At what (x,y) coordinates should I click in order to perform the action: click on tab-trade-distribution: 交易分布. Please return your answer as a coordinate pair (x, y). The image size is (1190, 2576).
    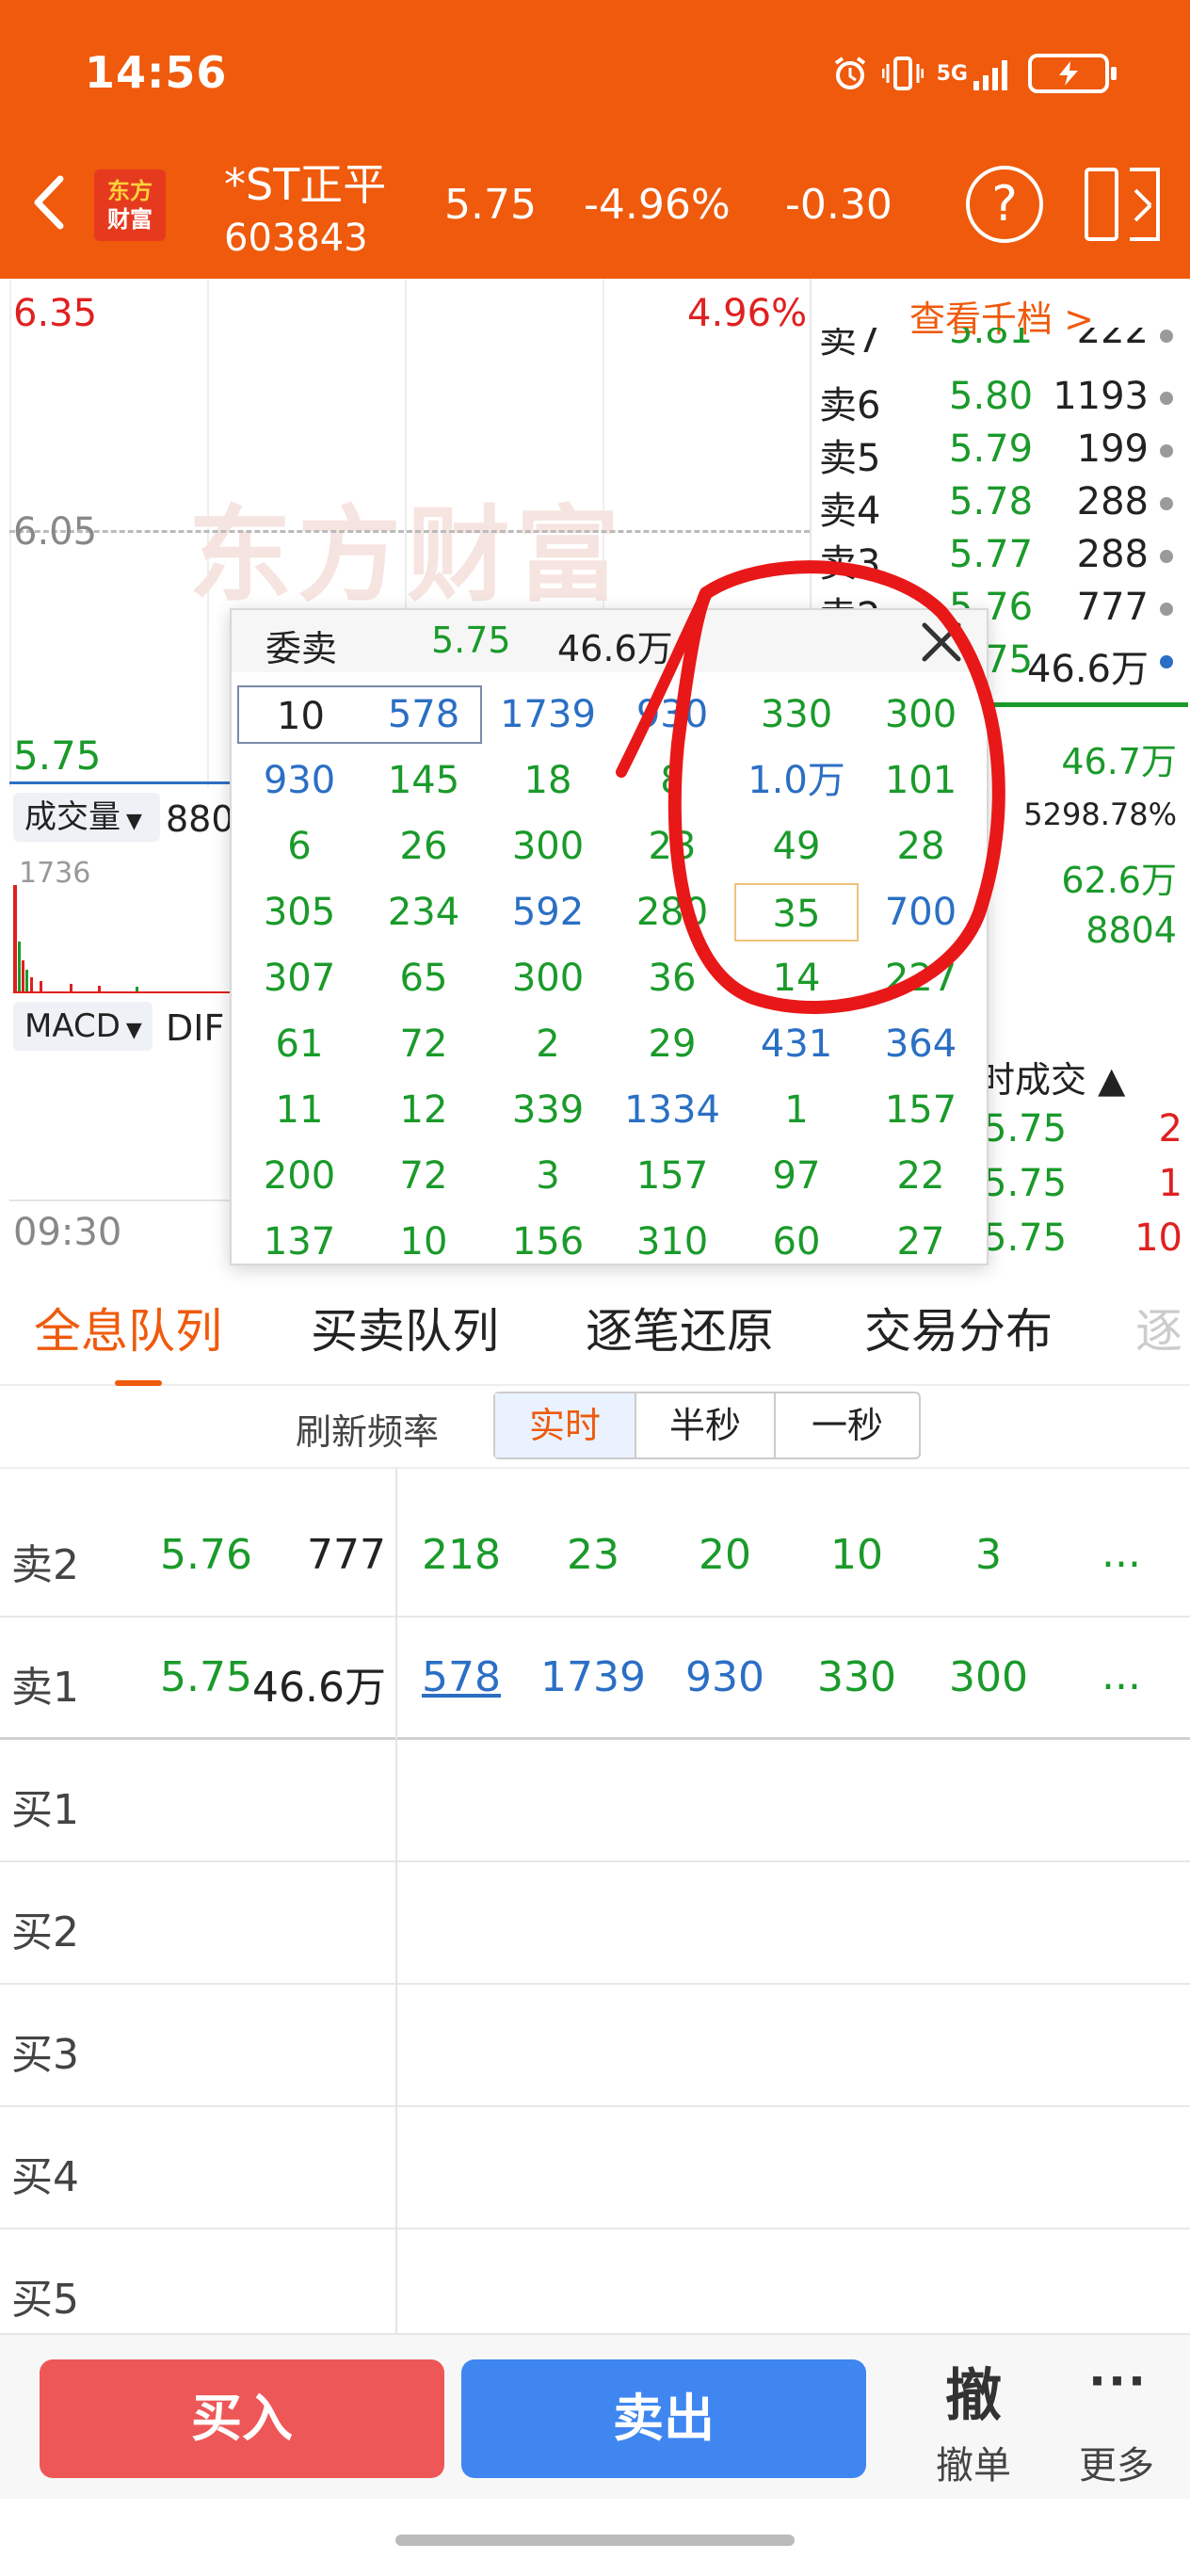
    Looking at the image, I should click on (958, 1327).